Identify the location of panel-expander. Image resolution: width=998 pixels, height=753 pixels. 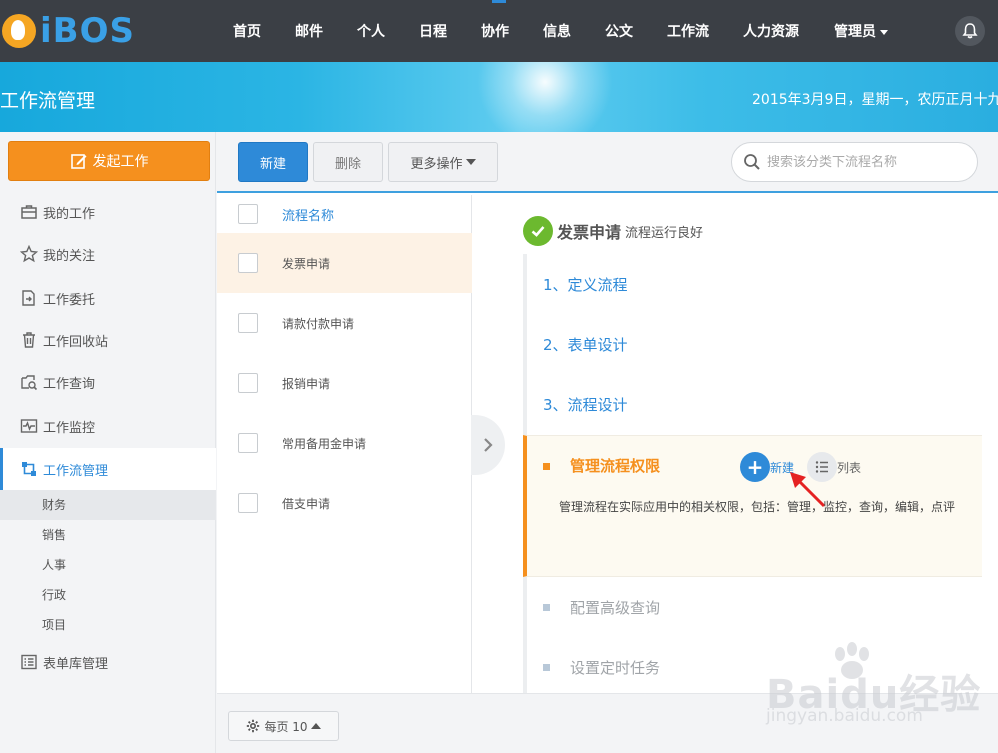
(488, 445).